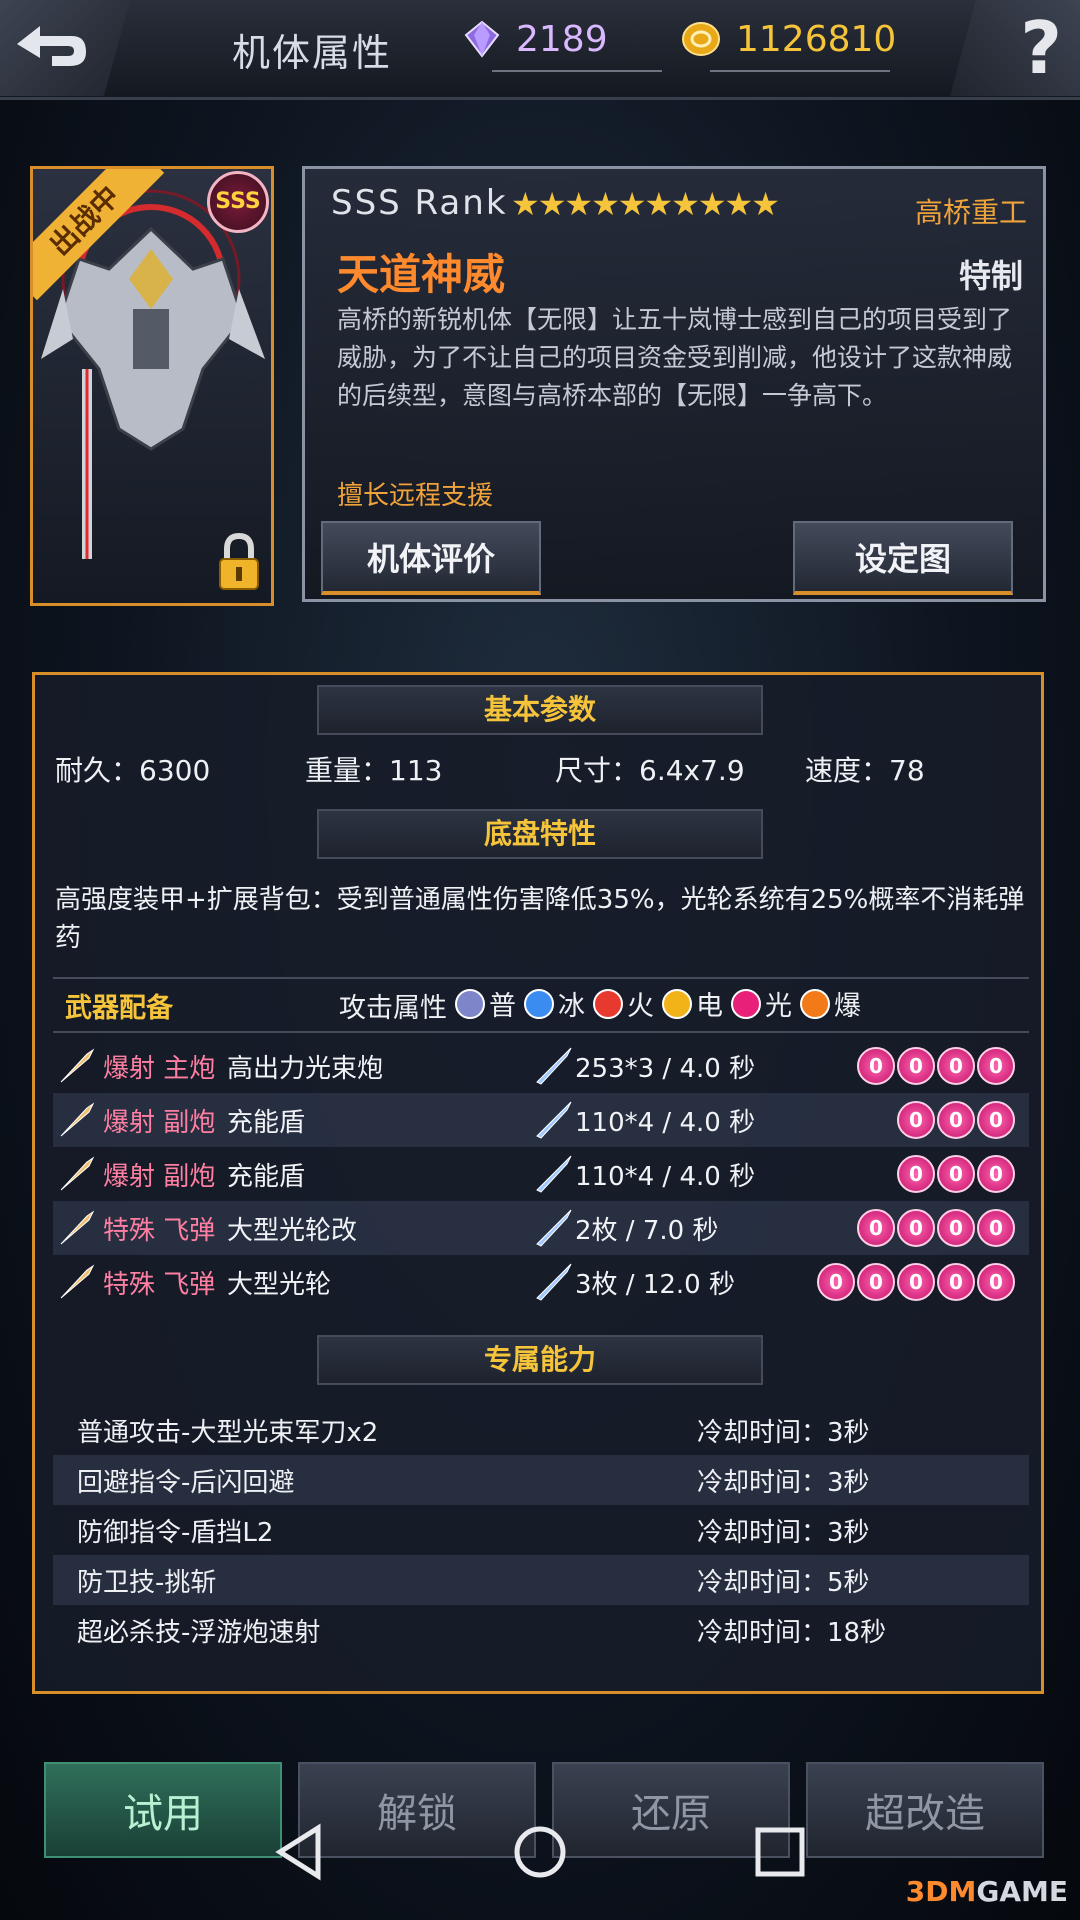 The width and height of the screenshot is (1080, 1920). Describe the element at coordinates (790, 43) in the screenshot. I see `gold-currency: 1126810` at that location.